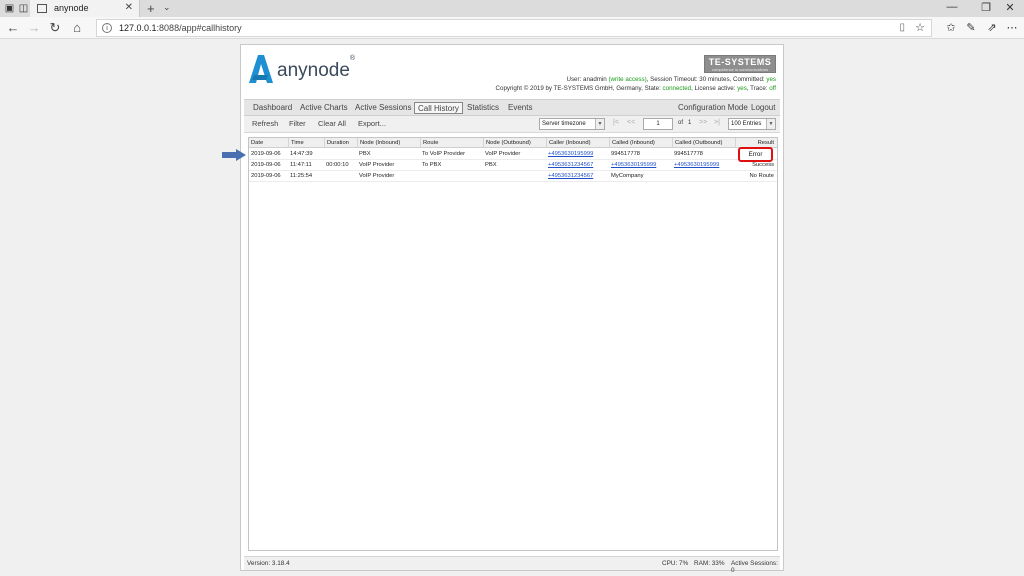 The height and width of the screenshot is (576, 1024). What do you see at coordinates (383, 108) in the screenshot?
I see `nav-active-sessions: Active Sessions` at bounding box center [383, 108].